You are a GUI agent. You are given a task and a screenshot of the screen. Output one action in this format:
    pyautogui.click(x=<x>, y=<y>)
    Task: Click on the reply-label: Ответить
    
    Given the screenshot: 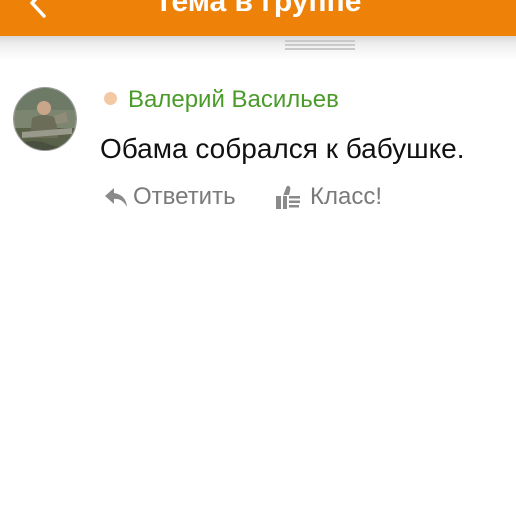 What is the action you would take?
    pyautogui.click(x=184, y=196)
    